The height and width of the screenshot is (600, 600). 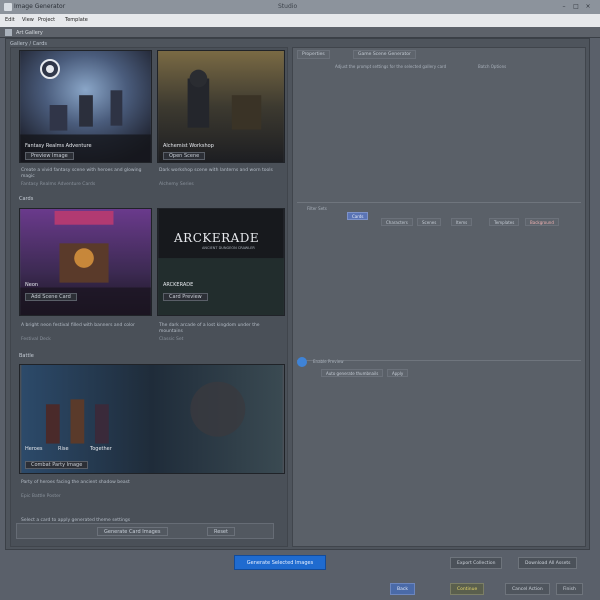 I want to click on app-logo-icon, so click(x=8, y=7).